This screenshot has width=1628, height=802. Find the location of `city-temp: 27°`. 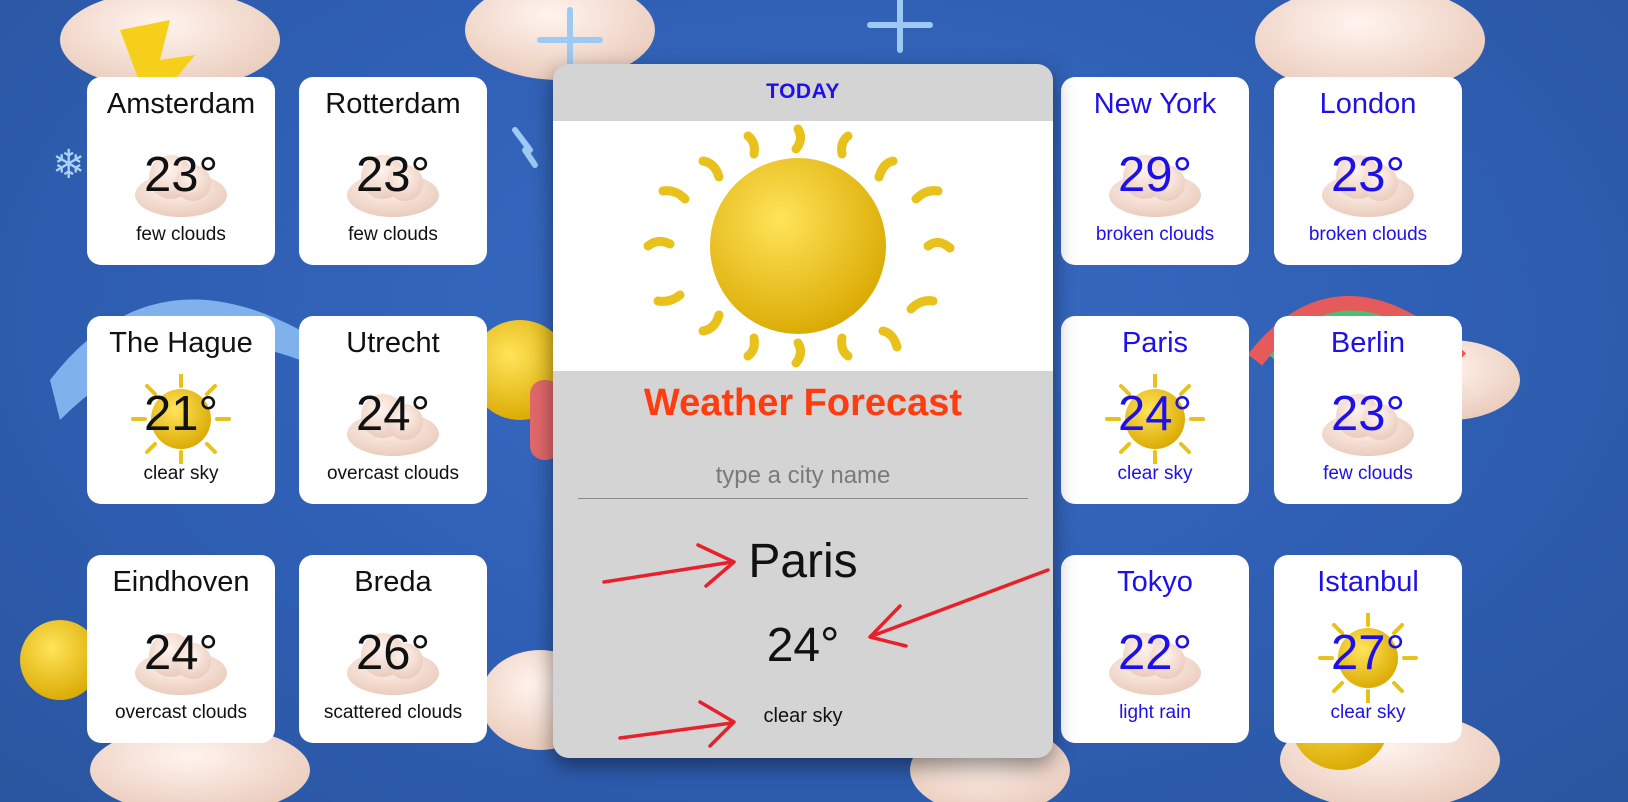

city-temp: 27° is located at coordinates (1368, 653).